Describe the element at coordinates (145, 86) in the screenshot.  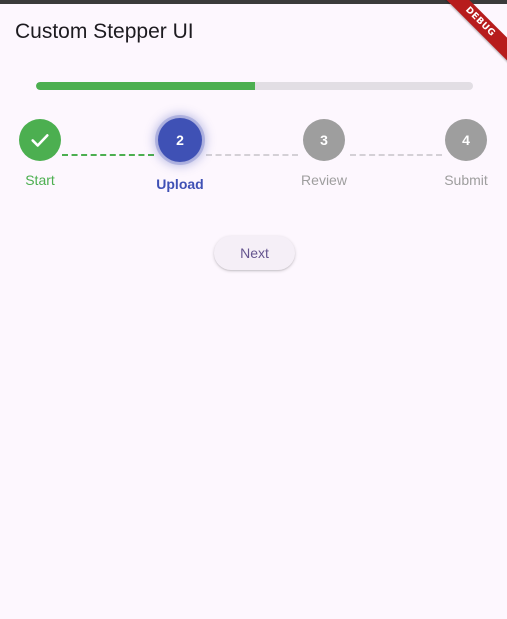
I see `progress-fill` at that location.